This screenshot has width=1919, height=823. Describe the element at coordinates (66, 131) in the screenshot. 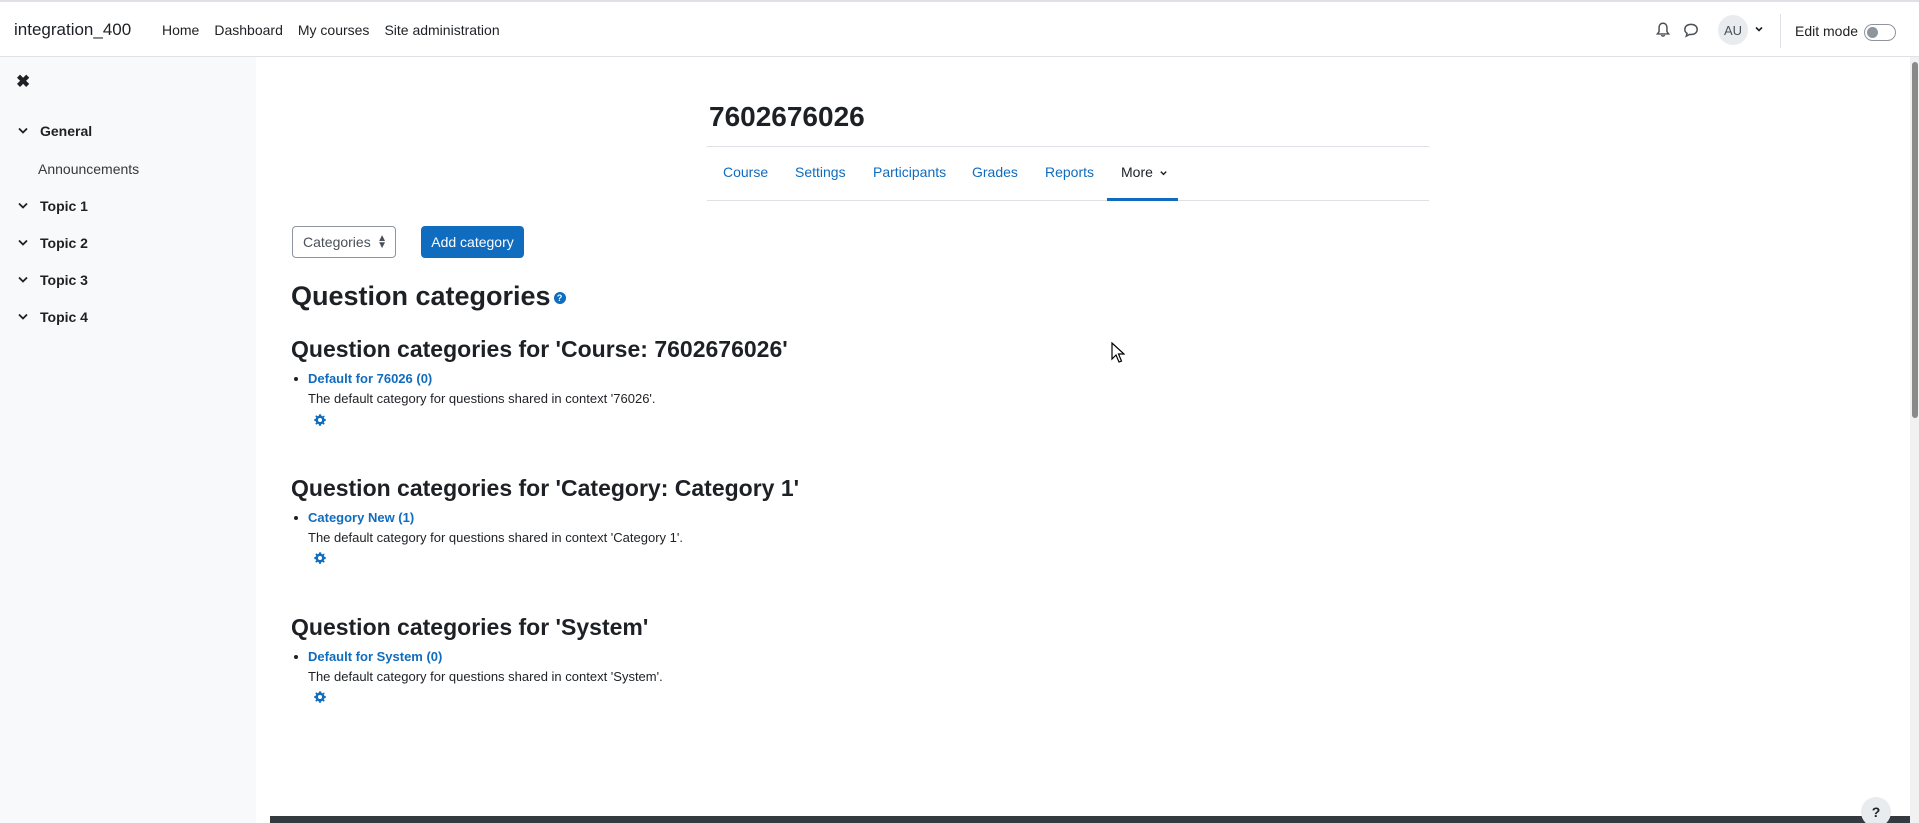

I see `drawer-section-label: General` at that location.